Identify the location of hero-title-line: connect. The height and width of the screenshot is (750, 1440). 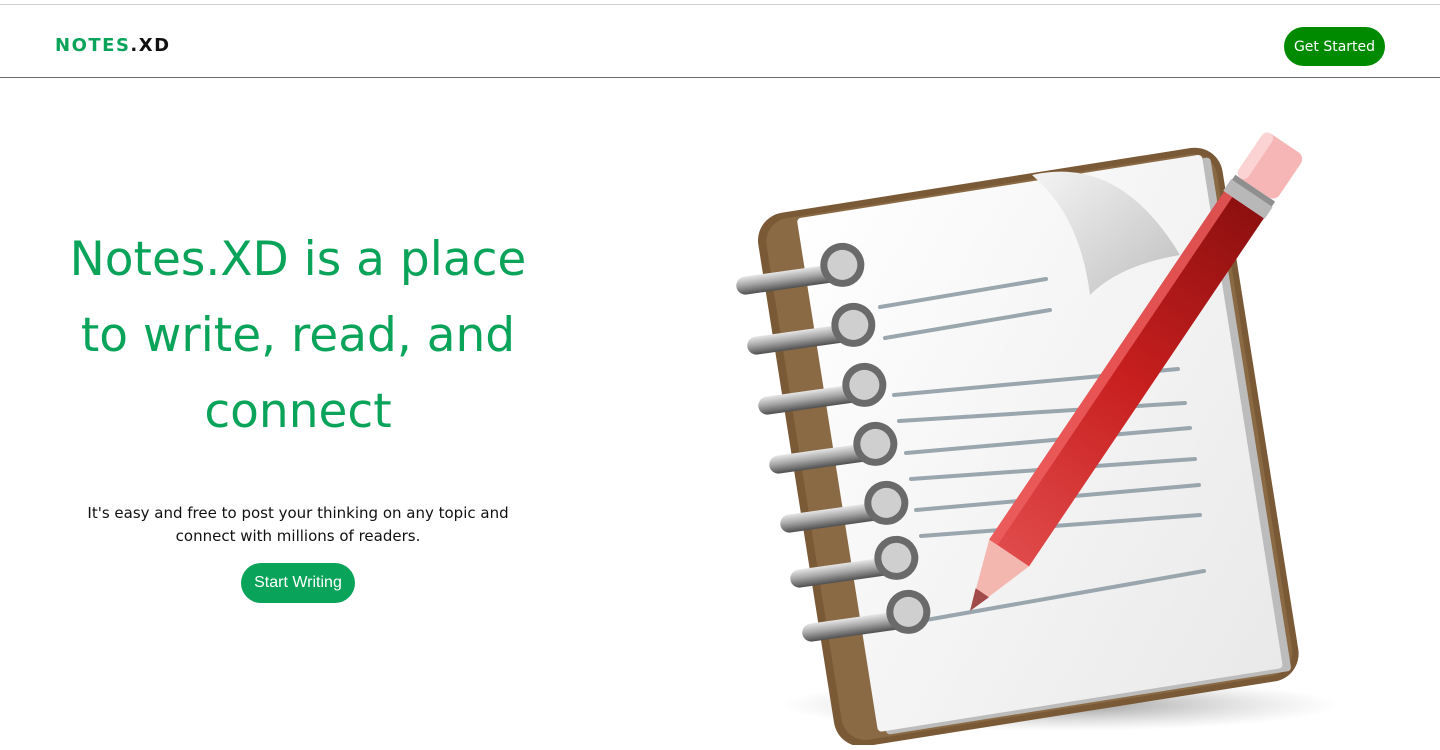
(298, 411).